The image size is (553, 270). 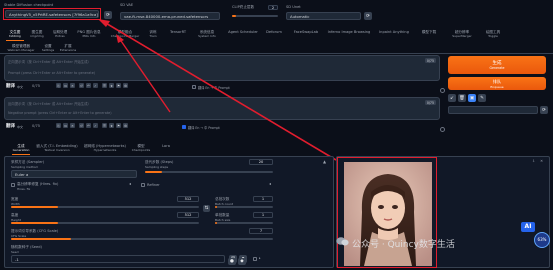 What do you see at coordinates (28, 164) in the screenshot?
I see `sampler-label: 采样方法 (Sampler) Sampling method` at bounding box center [28, 164].